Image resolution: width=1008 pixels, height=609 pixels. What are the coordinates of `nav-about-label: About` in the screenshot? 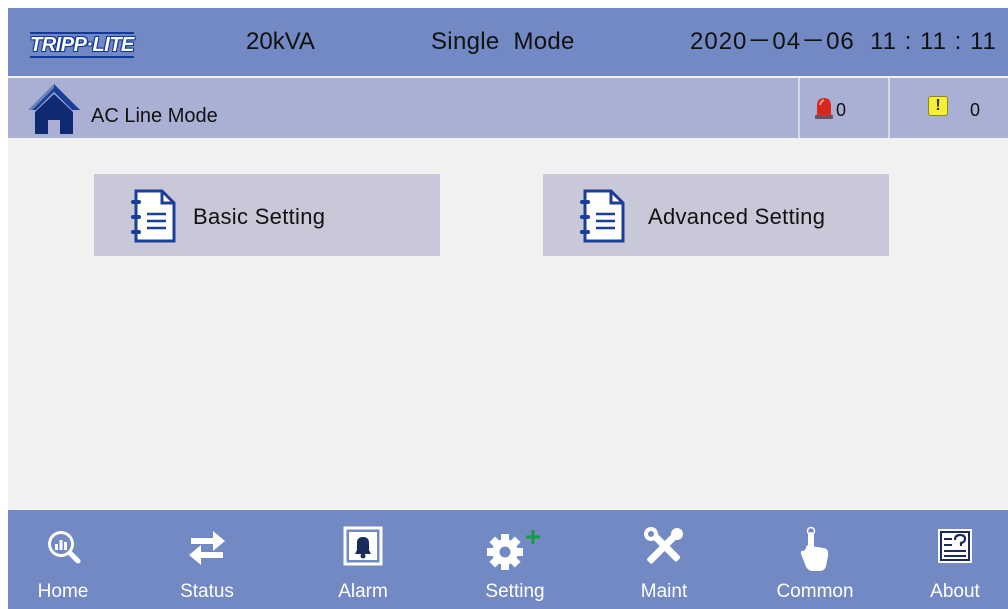 It's located at (955, 591).